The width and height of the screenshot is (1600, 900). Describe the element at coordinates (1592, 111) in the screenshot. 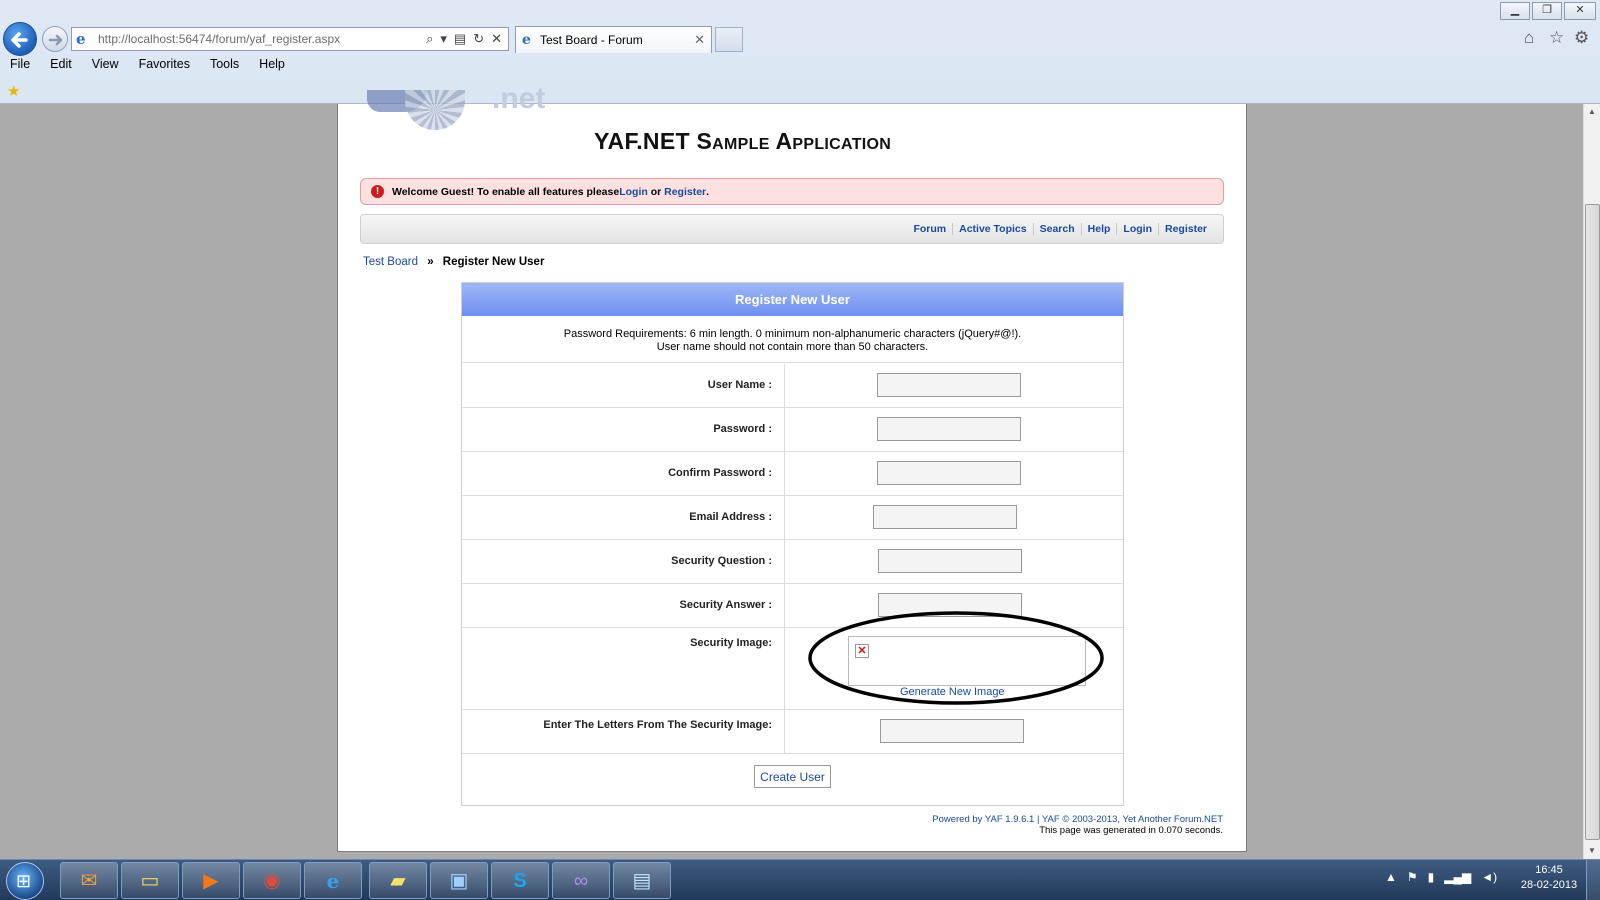

I see `scroll-up-icon: ▲` at that location.